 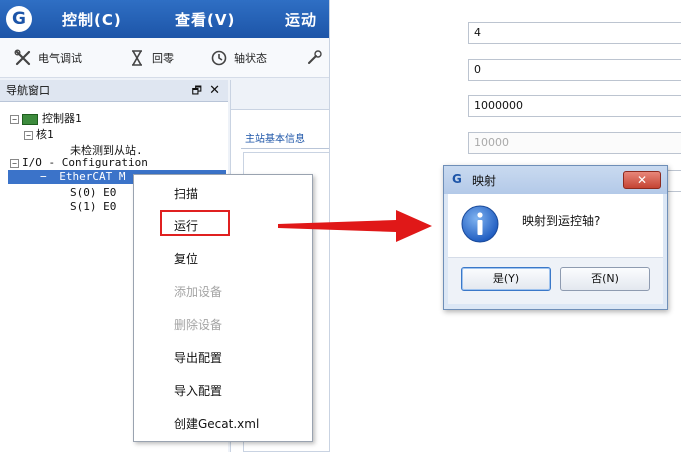 I want to click on electrical-debug-button: 电气调试, so click(x=48, y=58).